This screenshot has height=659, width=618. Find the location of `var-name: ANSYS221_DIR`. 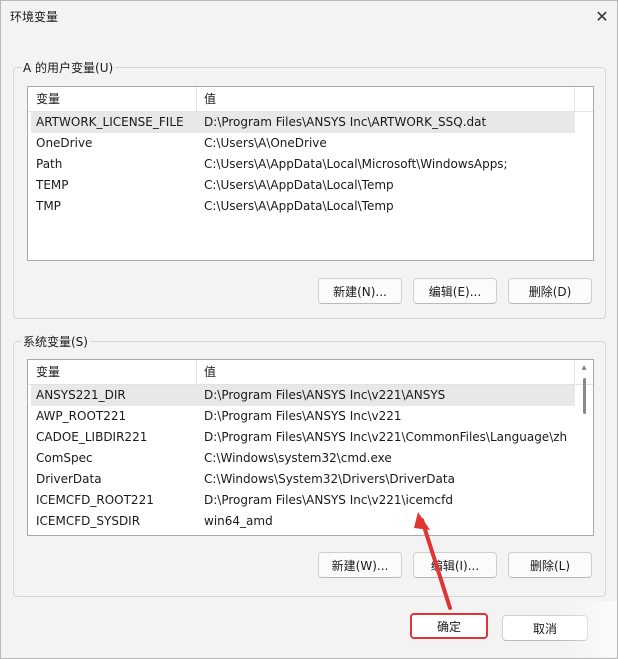

var-name: ANSYS221_DIR is located at coordinates (81, 395).